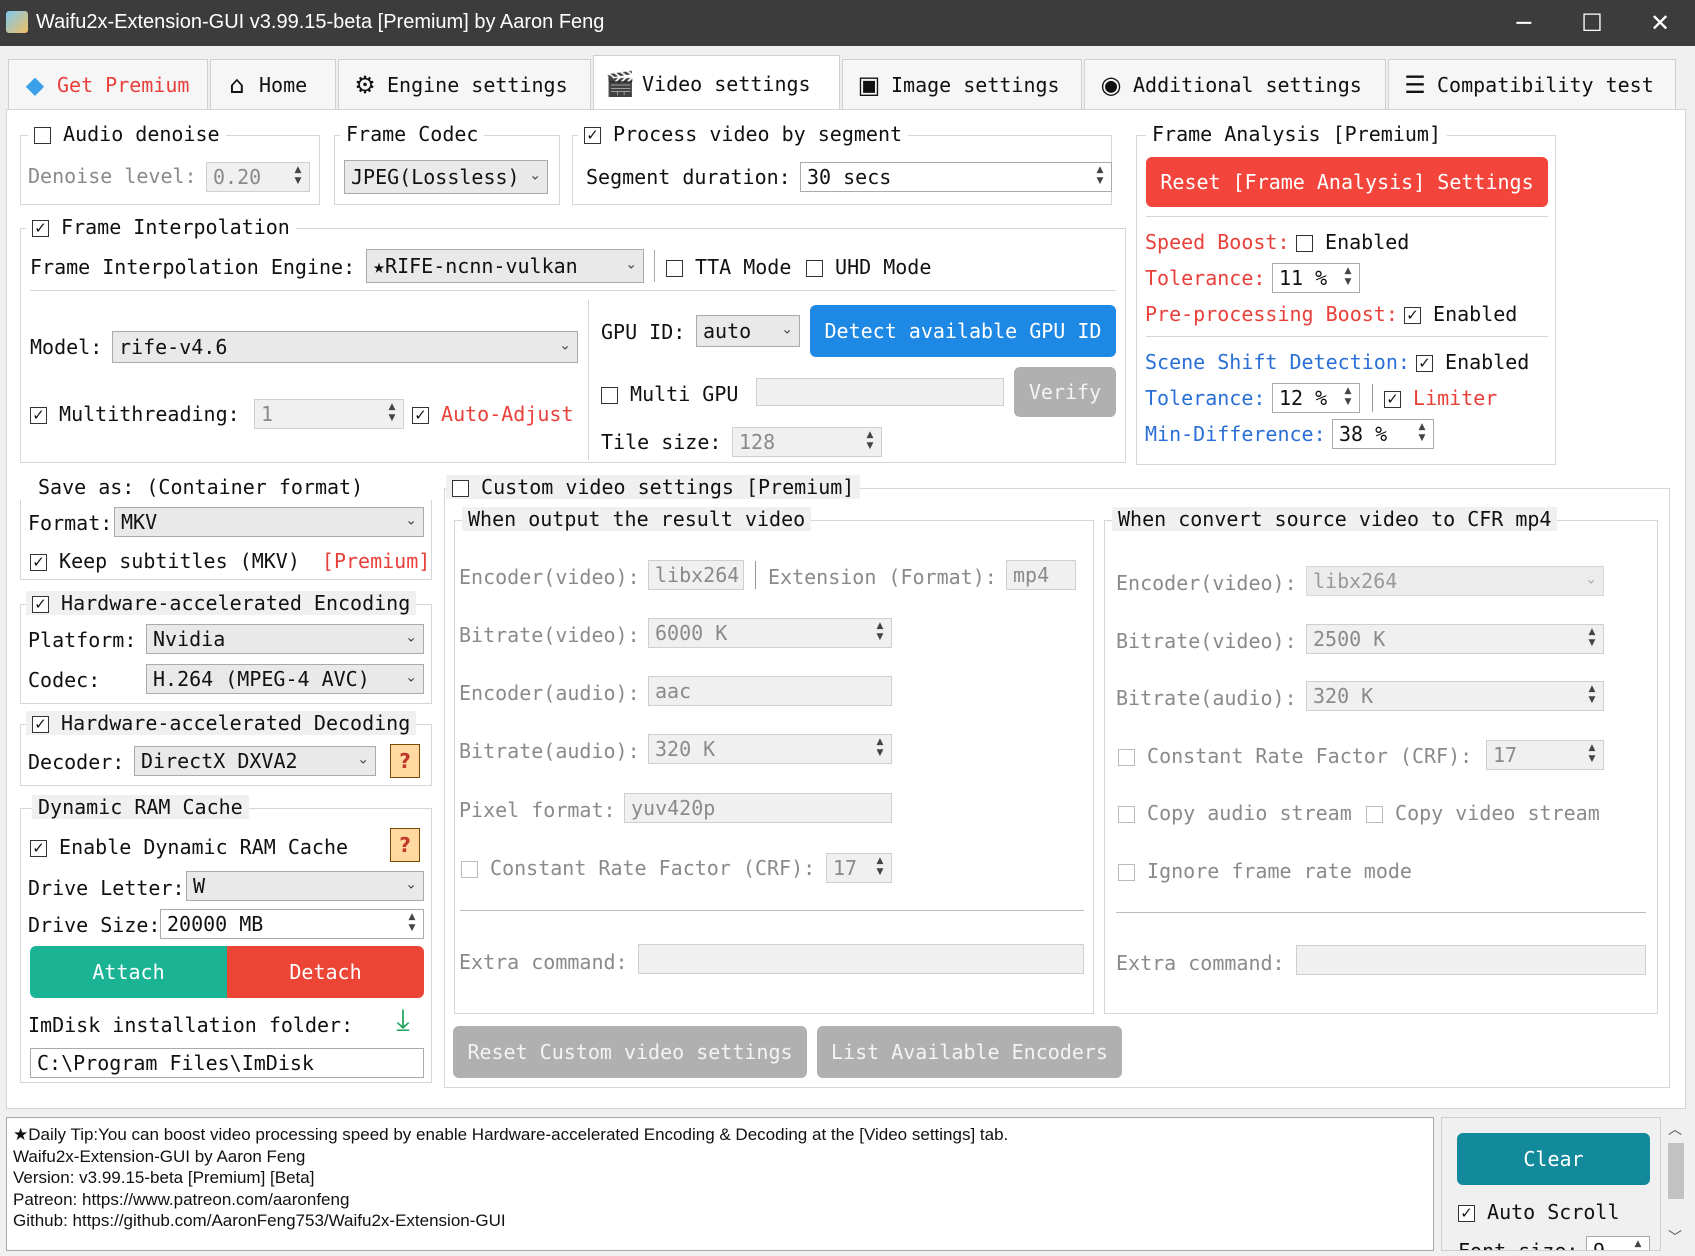 This screenshot has width=1695, height=1256. Describe the element at coordinates (1235, 84) in the screenshot. I see `tab-additional-settings: ◉ Additional settings` at that location.